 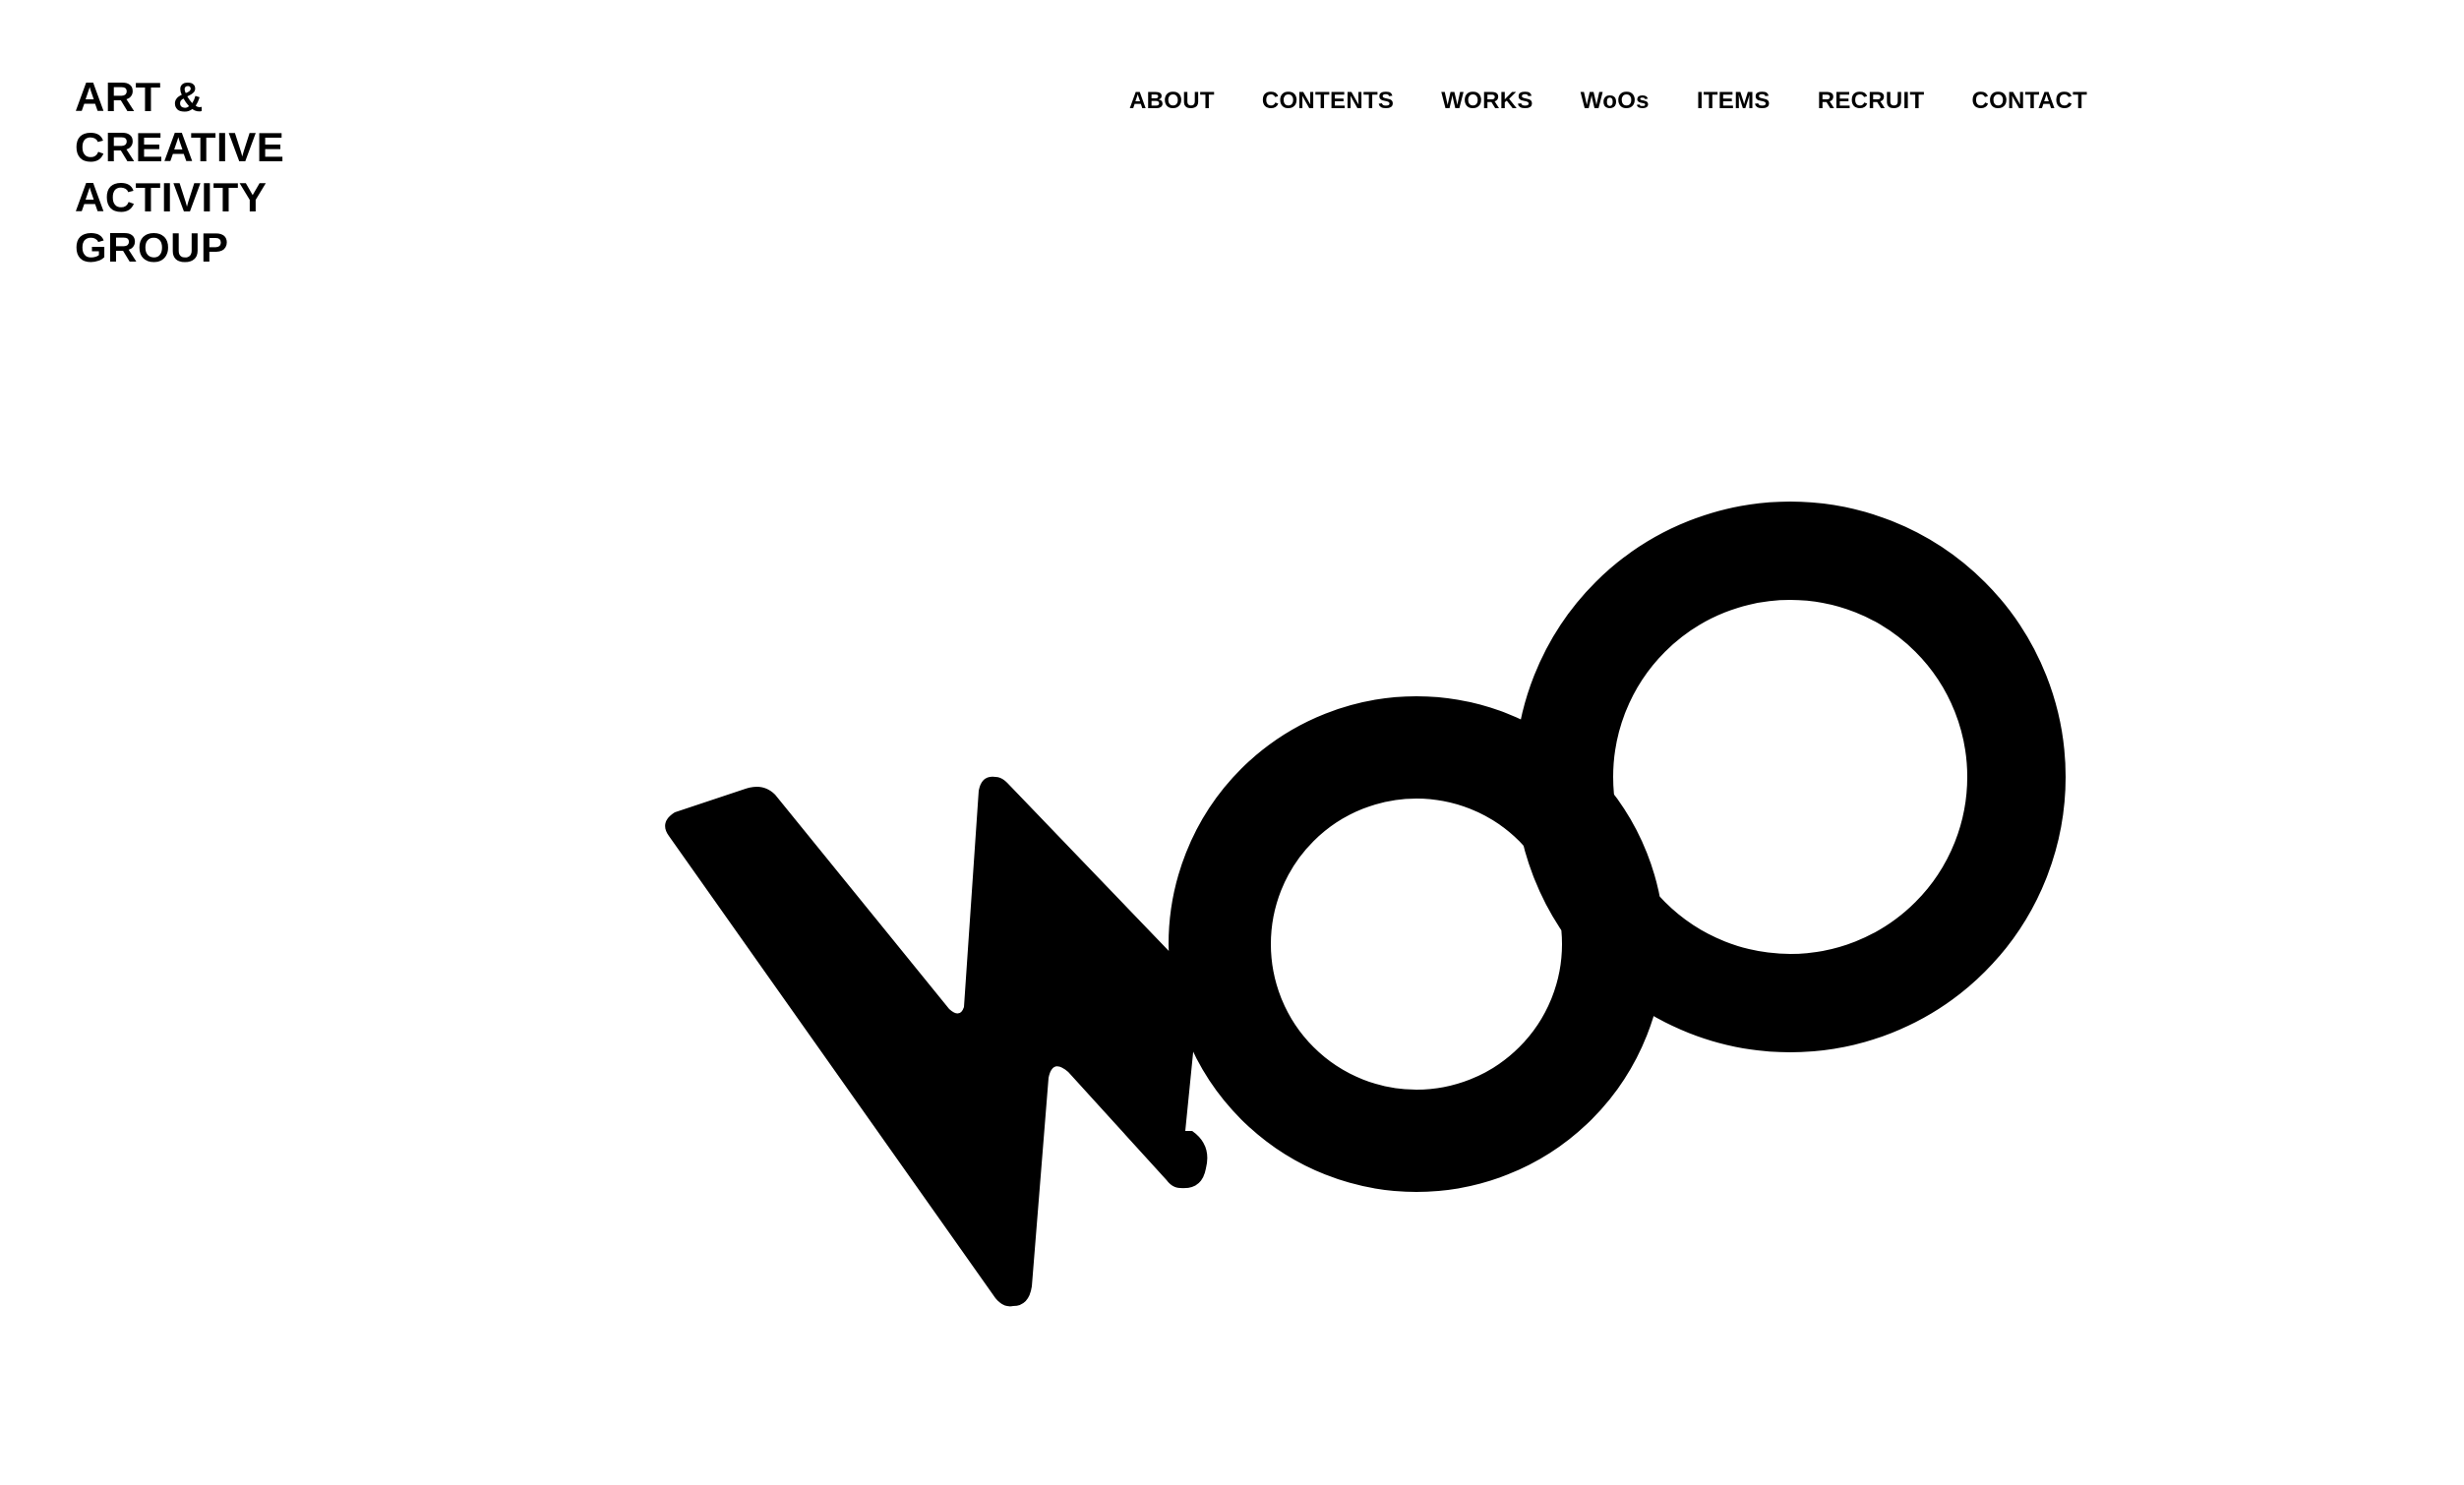 I want to click on brand-line-2: CREATIVE, so click(x=180, y=147).